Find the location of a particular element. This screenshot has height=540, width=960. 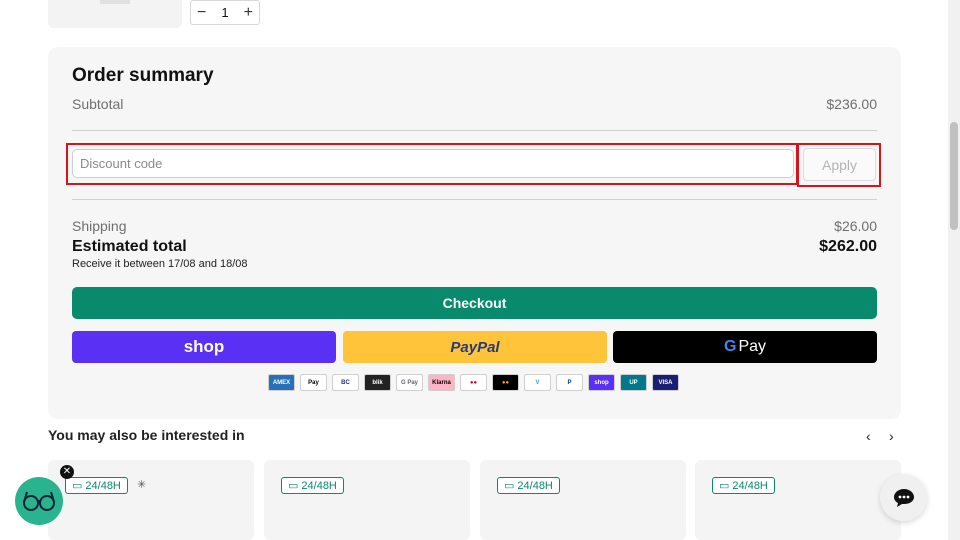

sparkle-icon: ✳ is located at coordinates (142, 485).